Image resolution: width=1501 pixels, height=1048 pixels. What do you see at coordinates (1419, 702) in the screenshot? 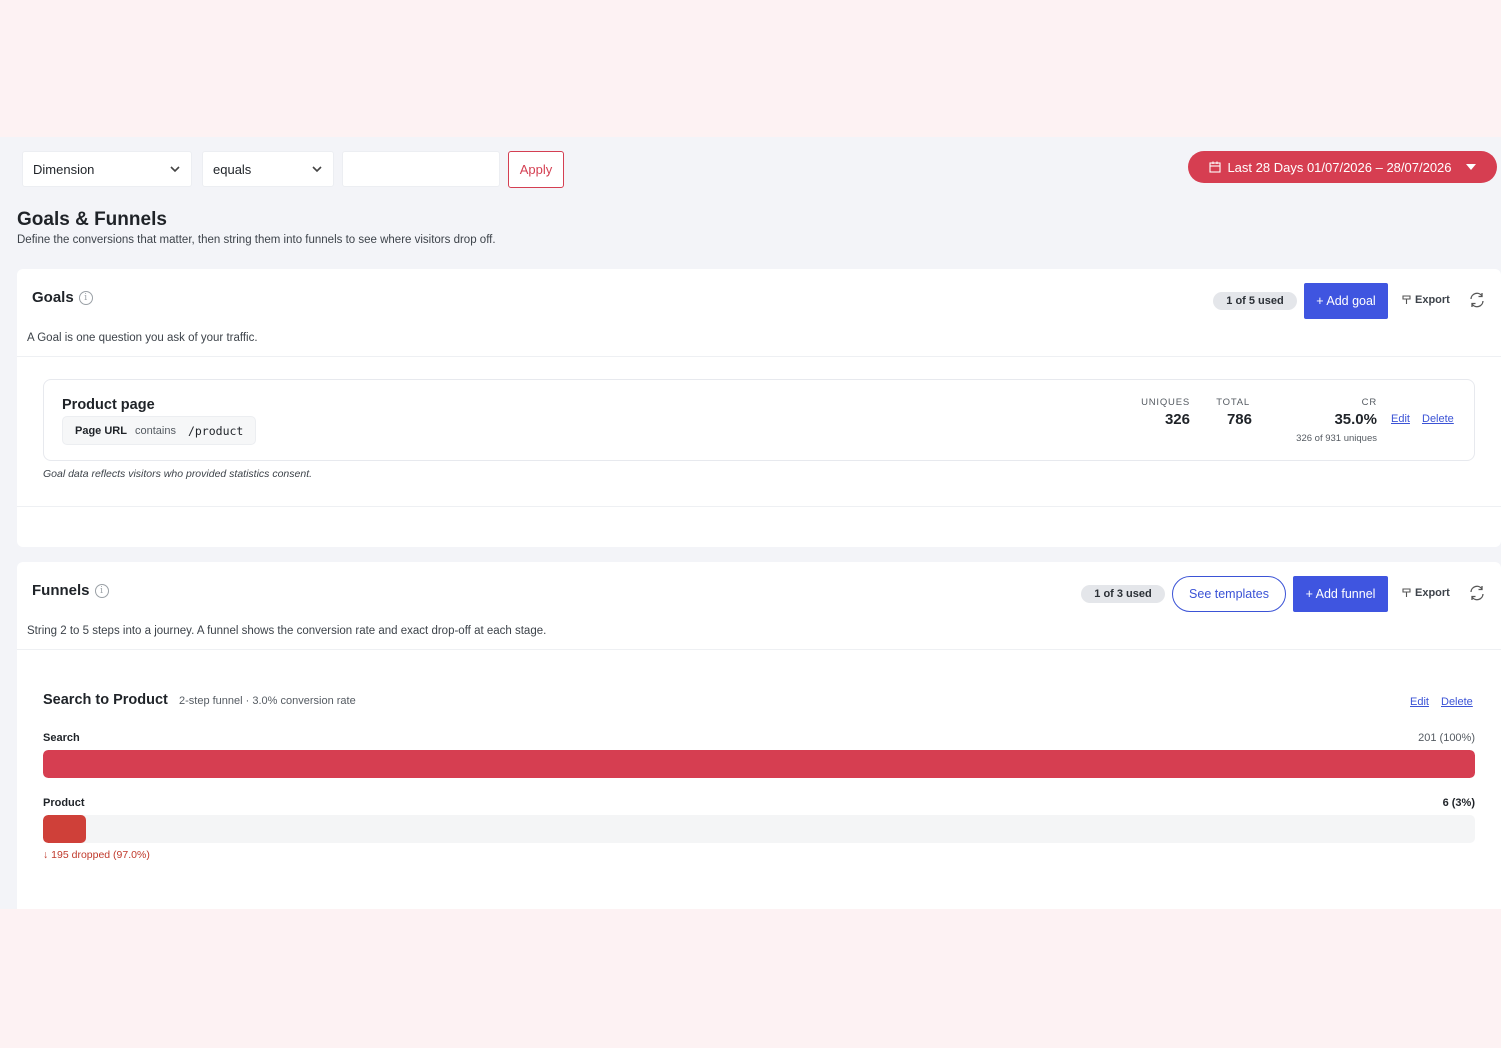
I see `funnel-edit-link: Edit` at bounding box center [1419, 702].